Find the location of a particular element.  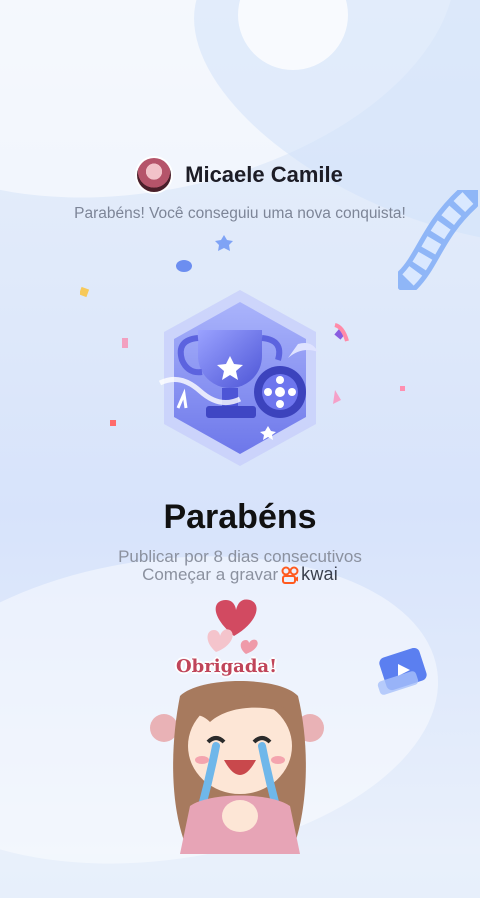

user-row: Micaele Camile is located at coordinates (240, 175).